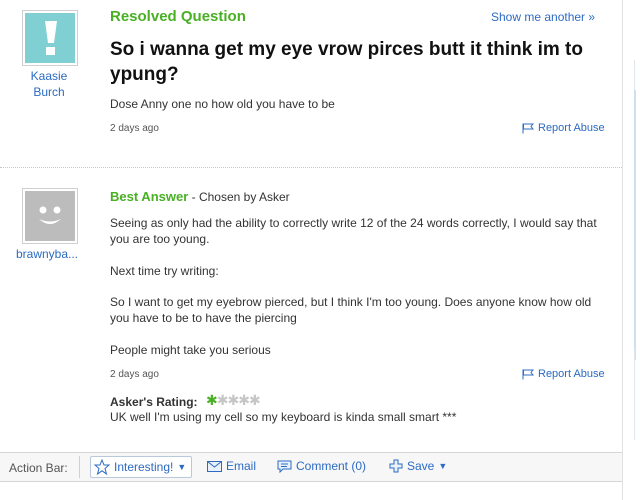  I want to click on email-button: Email, so click(231, 466).